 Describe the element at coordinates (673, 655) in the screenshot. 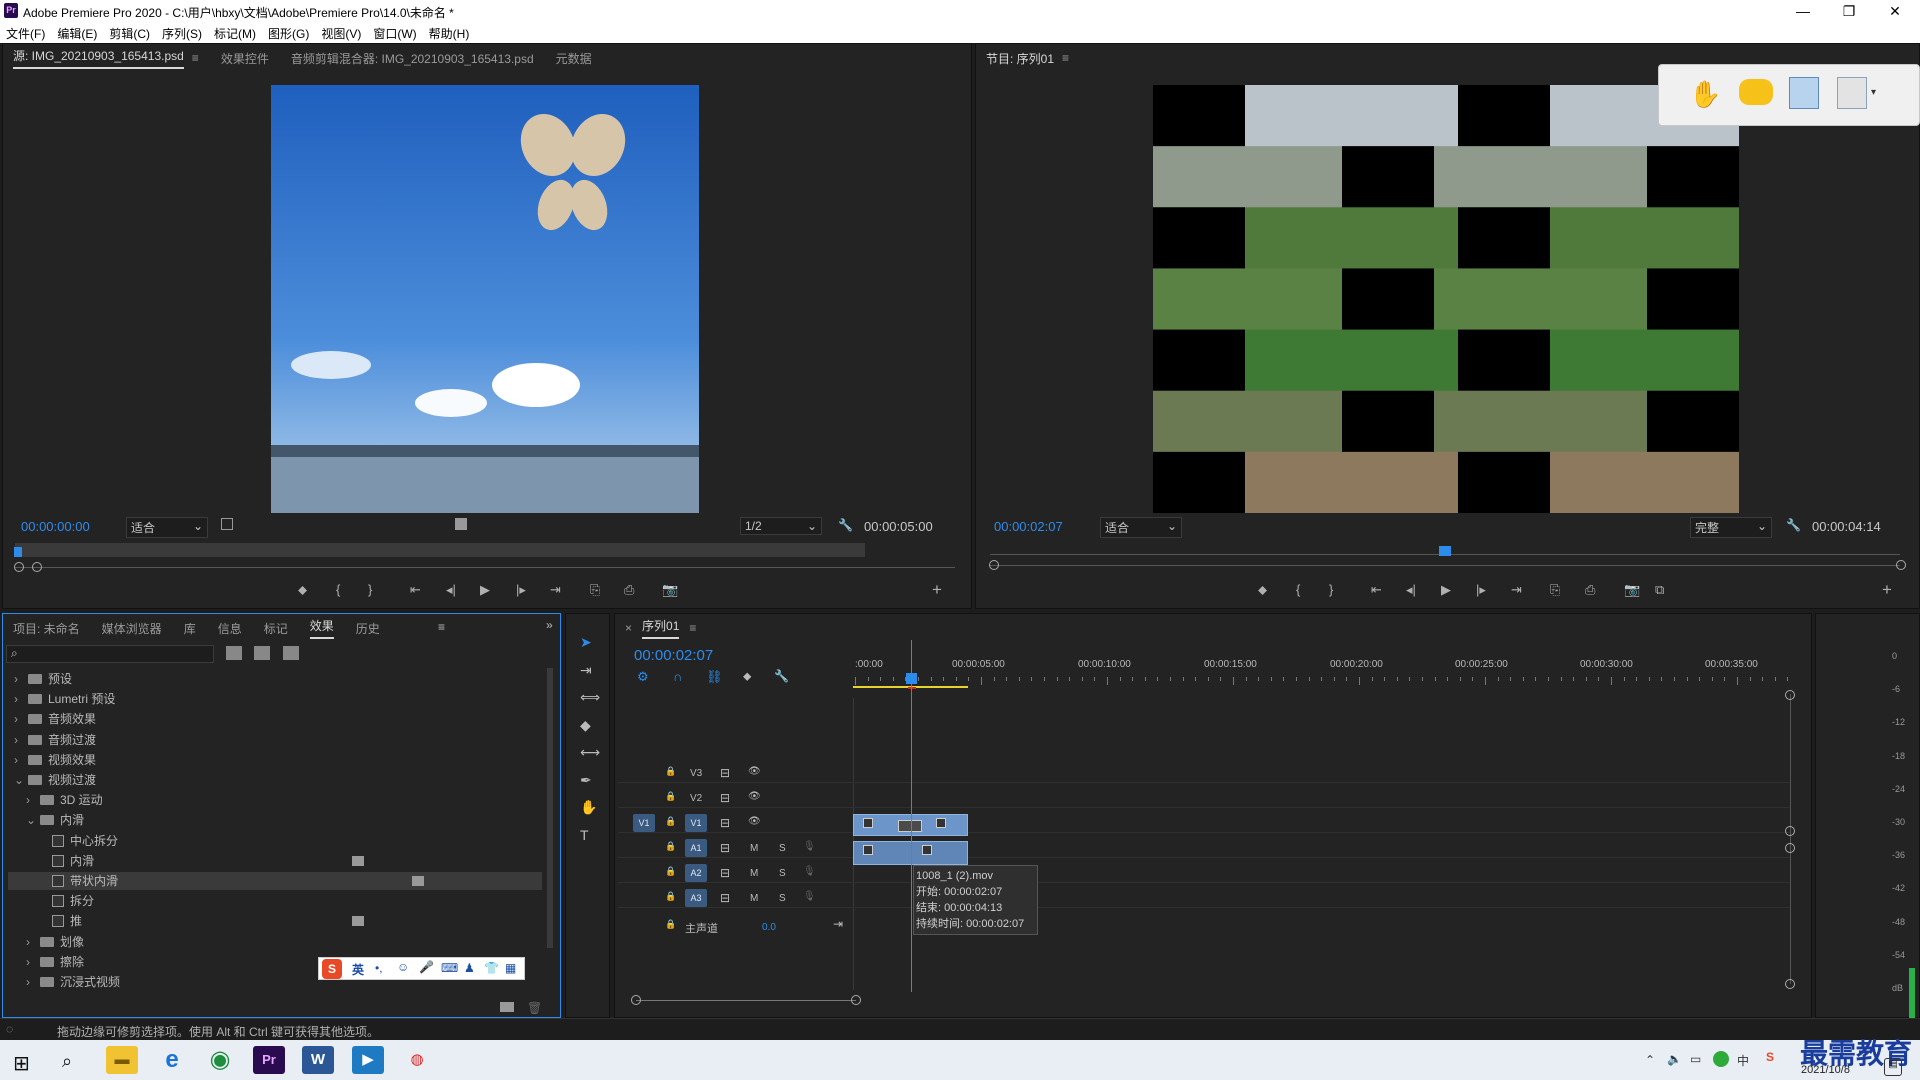

I see `timeline-timecode: 00:00:02:07` at that location.